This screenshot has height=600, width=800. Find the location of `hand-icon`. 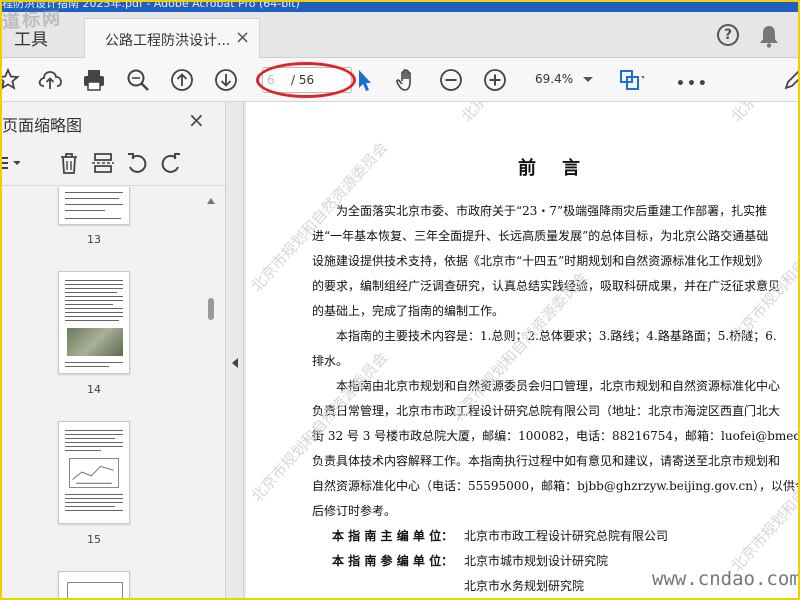

hand-icon is located at coordinates (407, 80).